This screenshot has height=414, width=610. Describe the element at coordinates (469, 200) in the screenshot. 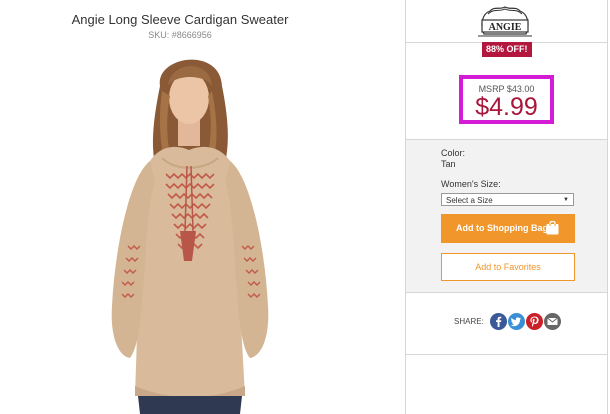

I see `size-select-value: Select a Size` at that location.